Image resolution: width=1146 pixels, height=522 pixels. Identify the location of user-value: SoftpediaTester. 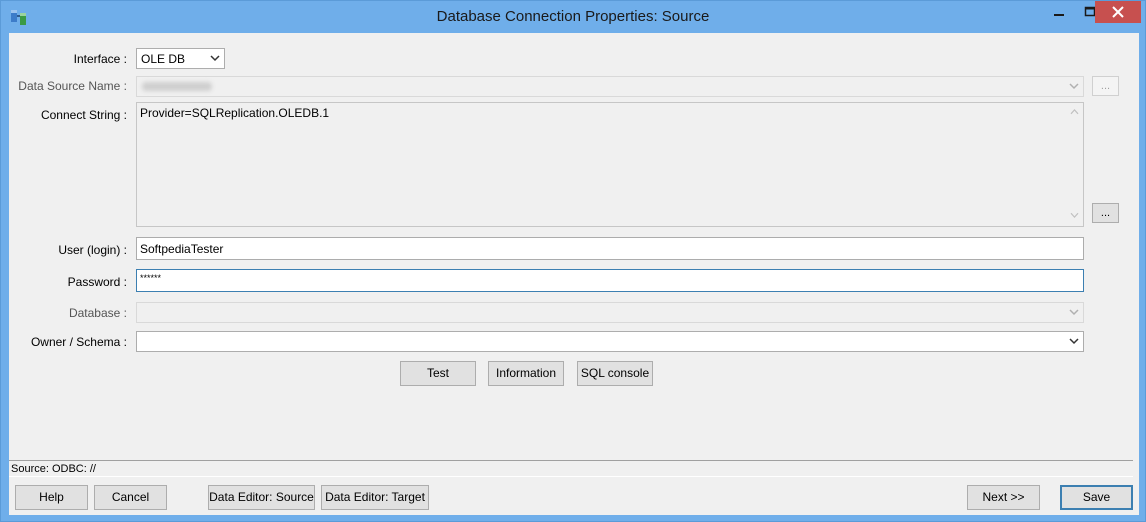
(182, 249).